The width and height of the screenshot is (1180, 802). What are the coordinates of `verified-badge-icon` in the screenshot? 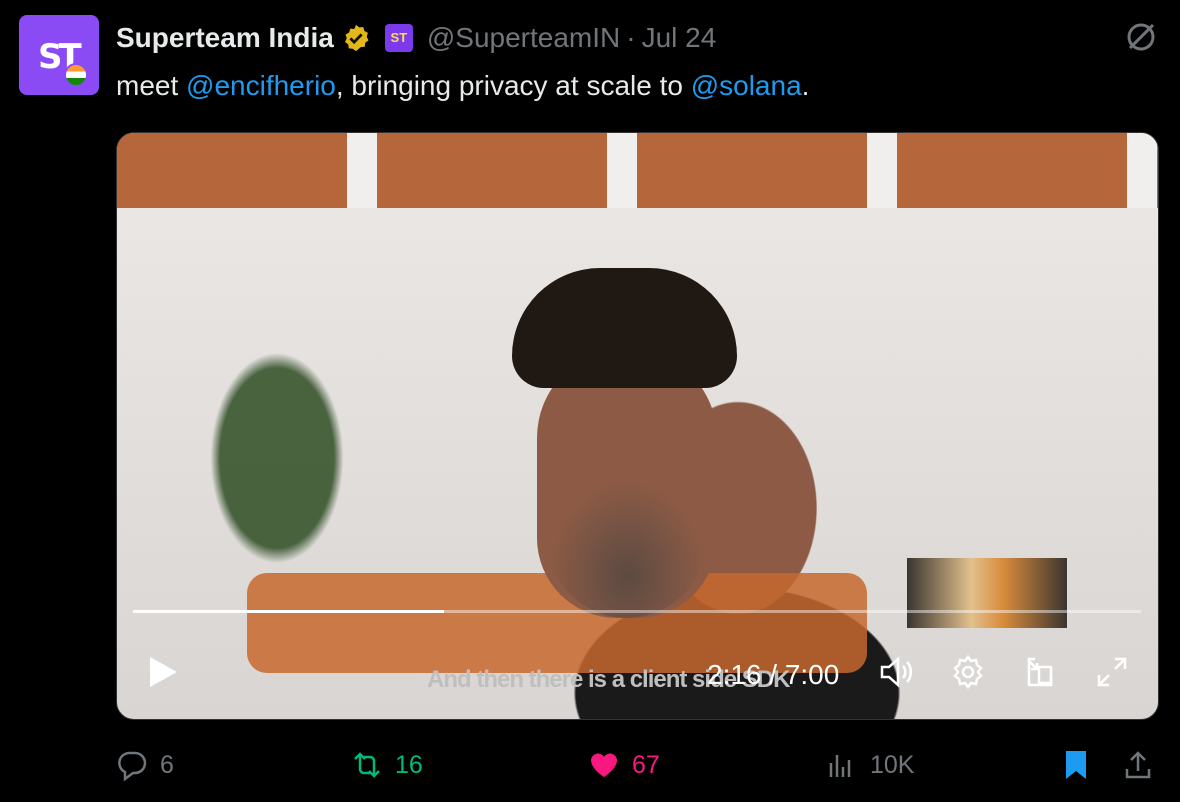 It's located at (356, 38).